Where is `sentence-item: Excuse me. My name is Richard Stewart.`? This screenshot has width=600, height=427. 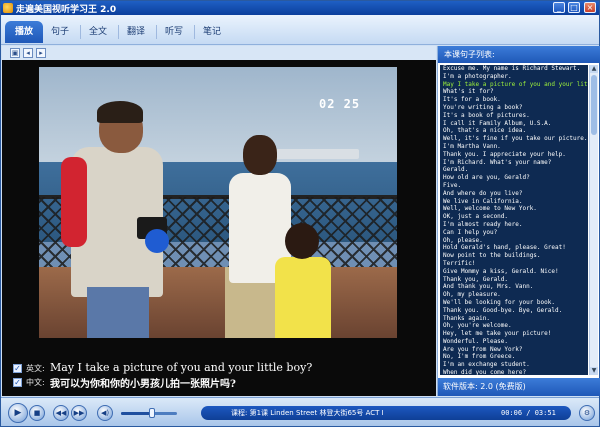
sentence-item: Excuse me. My name is Richard Stewart. is located at coordinates (514, 69).